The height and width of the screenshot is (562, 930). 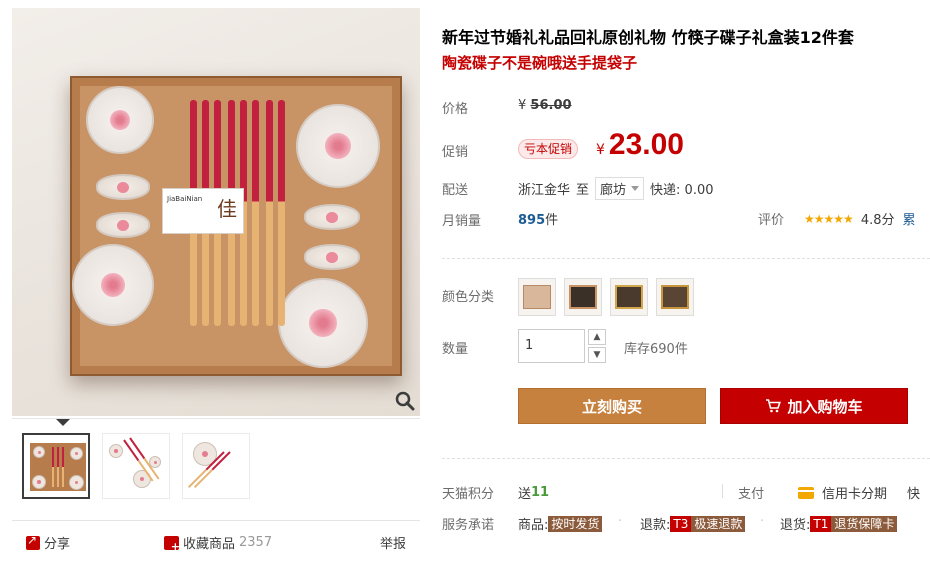 What do you see at coordinates (648, 37) in the screenshot?
I see `product-title: 新年过节婚礼礼品回礼原创礼物 竹筷子碟子礼盒装12件套` at bounding box center [648, 37].